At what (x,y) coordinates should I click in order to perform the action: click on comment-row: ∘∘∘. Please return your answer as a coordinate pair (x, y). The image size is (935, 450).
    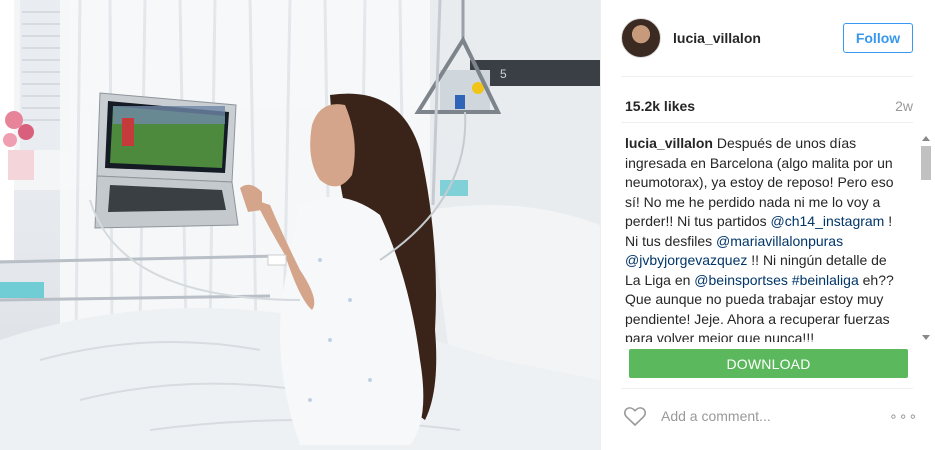
    Looking at the image, I should click on (770, 416).